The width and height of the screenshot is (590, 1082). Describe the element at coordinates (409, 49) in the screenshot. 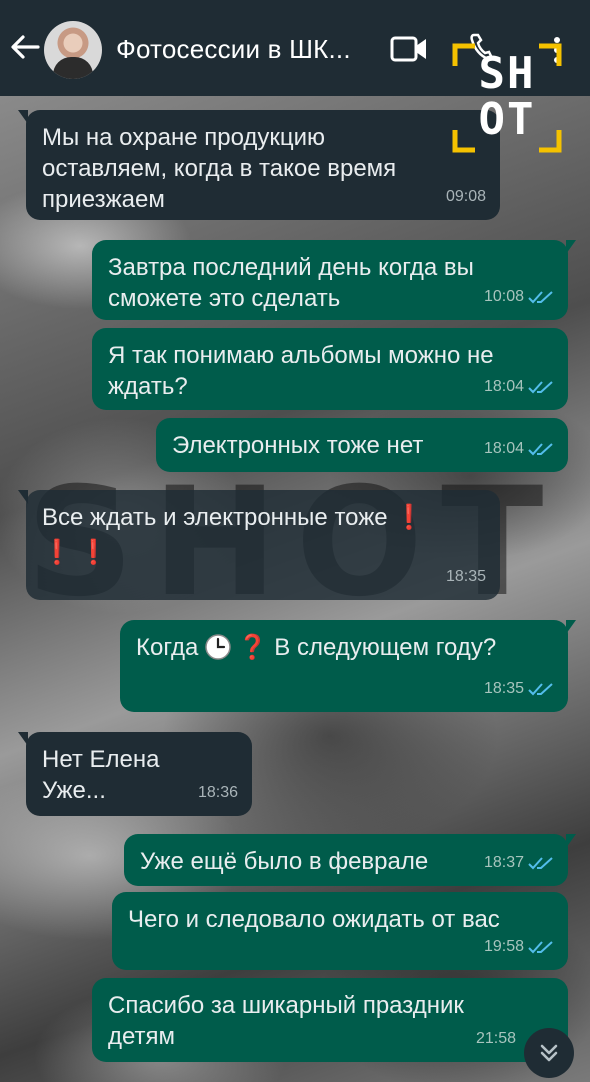

I see `video-call-icon` at that location.